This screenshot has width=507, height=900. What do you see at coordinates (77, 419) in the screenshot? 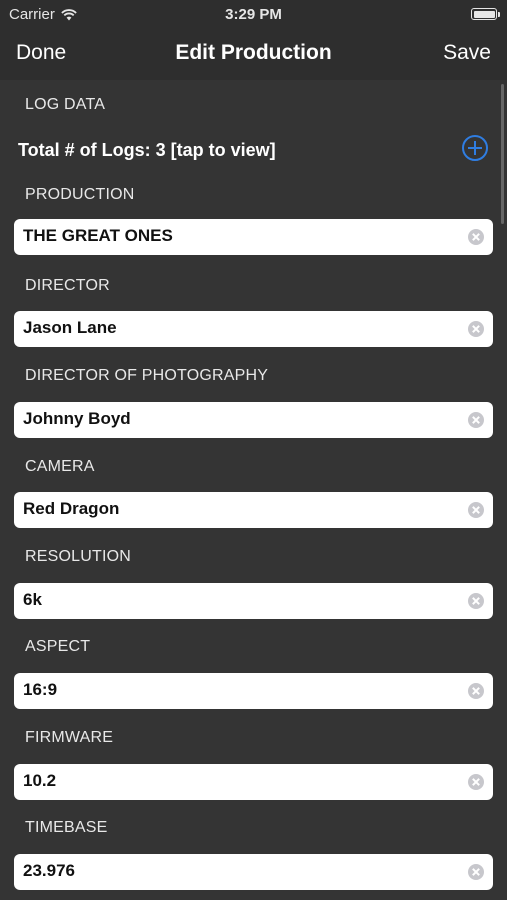
I see `director-of-photography-value: Johnny Boyd` at bounding box center [77, 419].